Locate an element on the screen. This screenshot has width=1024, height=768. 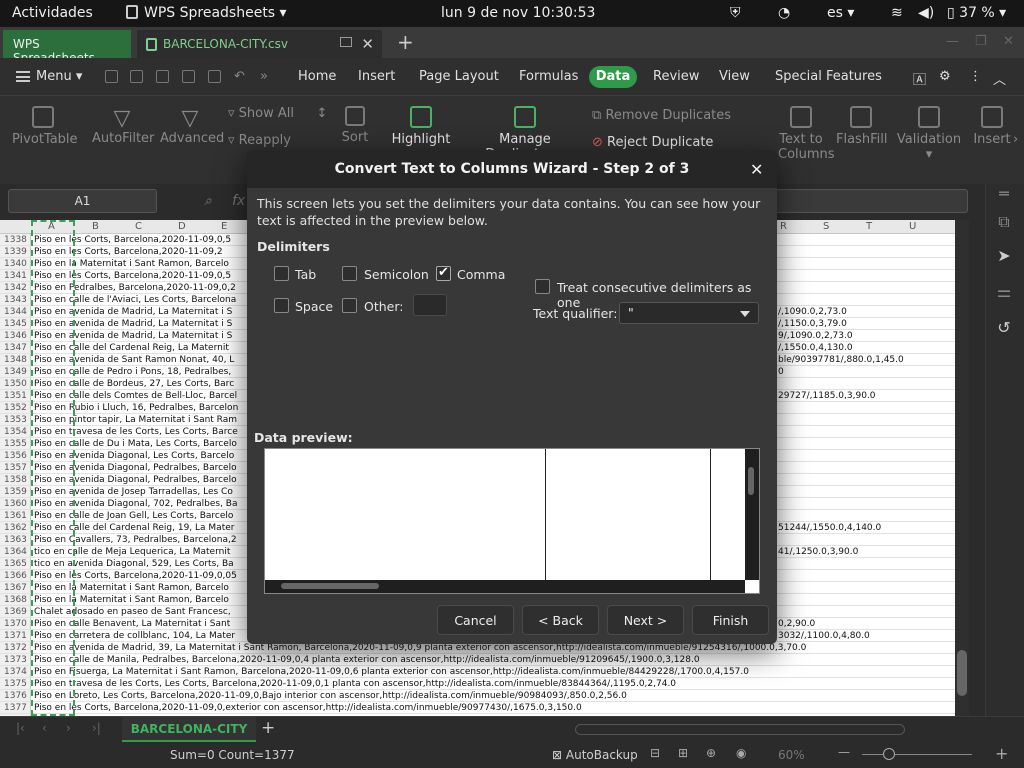
cell-text-overflow: 29727/,1185.0,3,90.0 is located at coordinates (827, 396).